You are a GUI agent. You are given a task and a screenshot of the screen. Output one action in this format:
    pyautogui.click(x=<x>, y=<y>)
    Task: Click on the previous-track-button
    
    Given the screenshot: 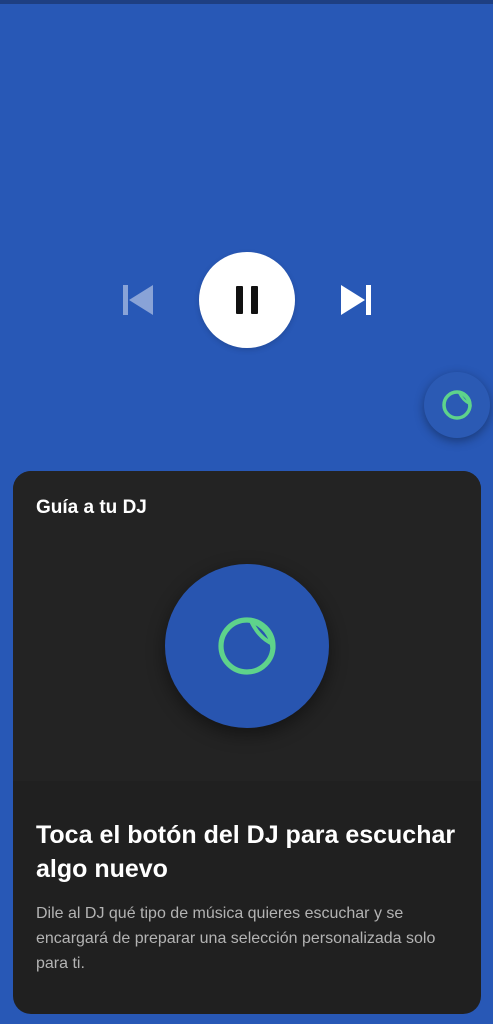 What is the action you would take?
    pyautogui.click(x=138, y=300)
    